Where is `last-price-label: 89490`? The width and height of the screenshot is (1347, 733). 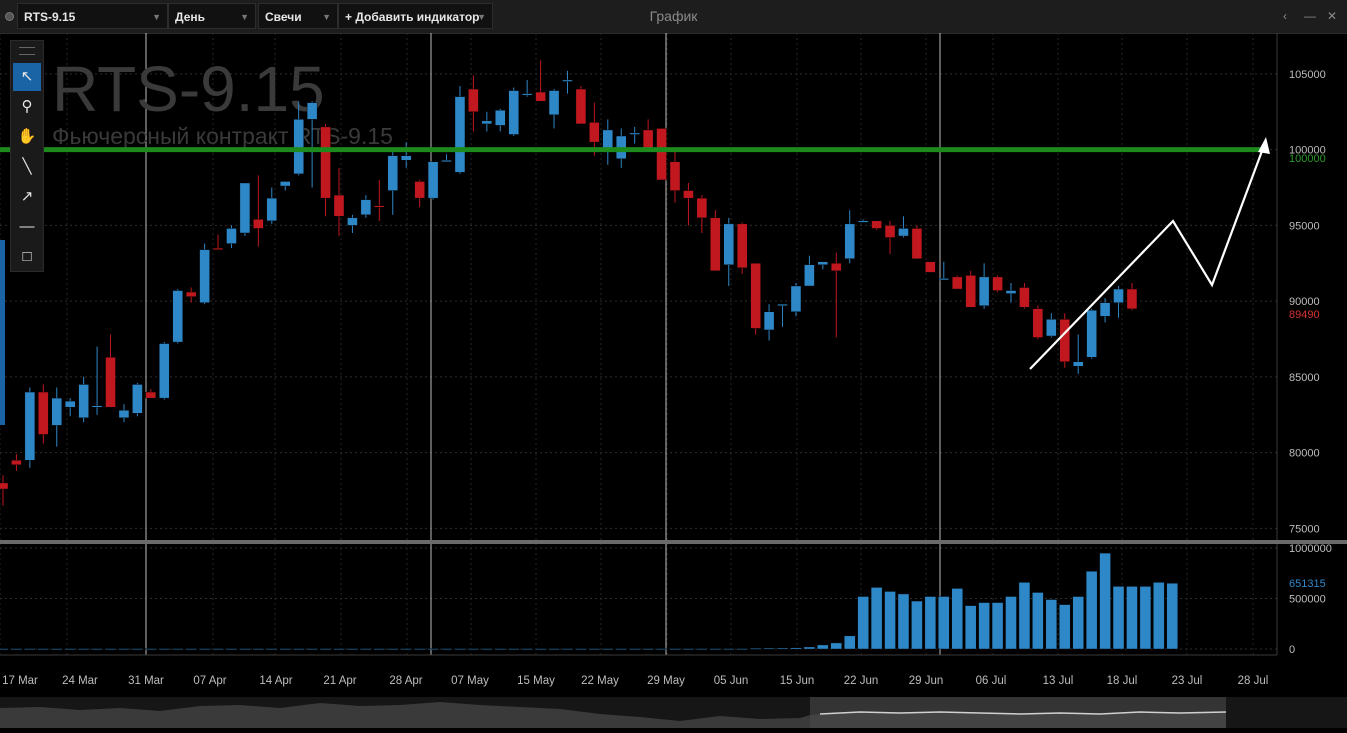 last-price-label: 89490 is located at coordinates (1304, 315).